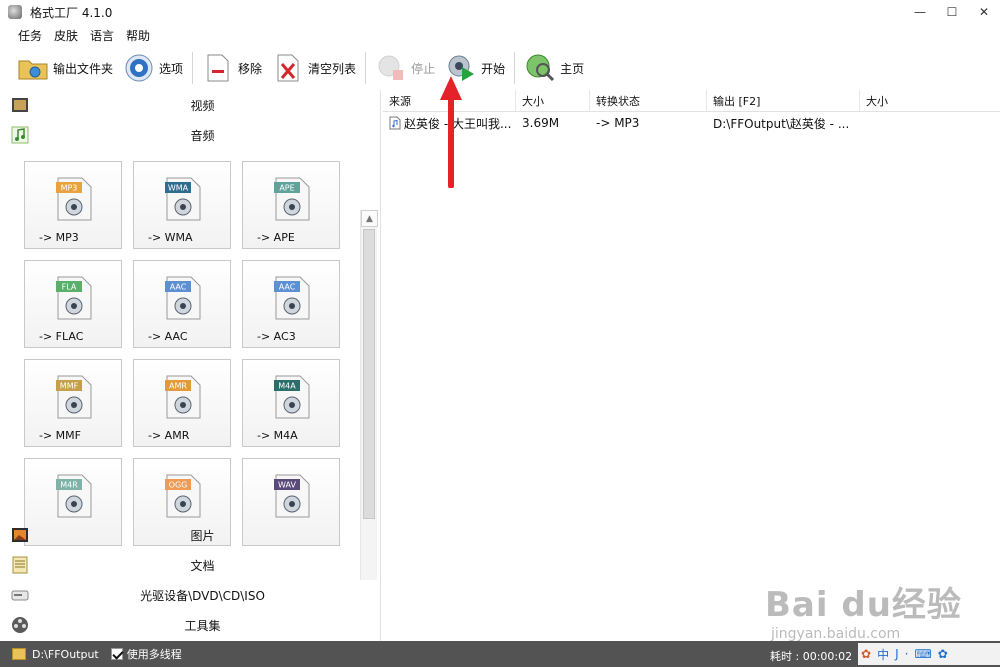 This screenshot has width=1000, height=667. Describe the element at coordinates (178, 485) in the screenshot. I see `svg-text: OGG` at that location.